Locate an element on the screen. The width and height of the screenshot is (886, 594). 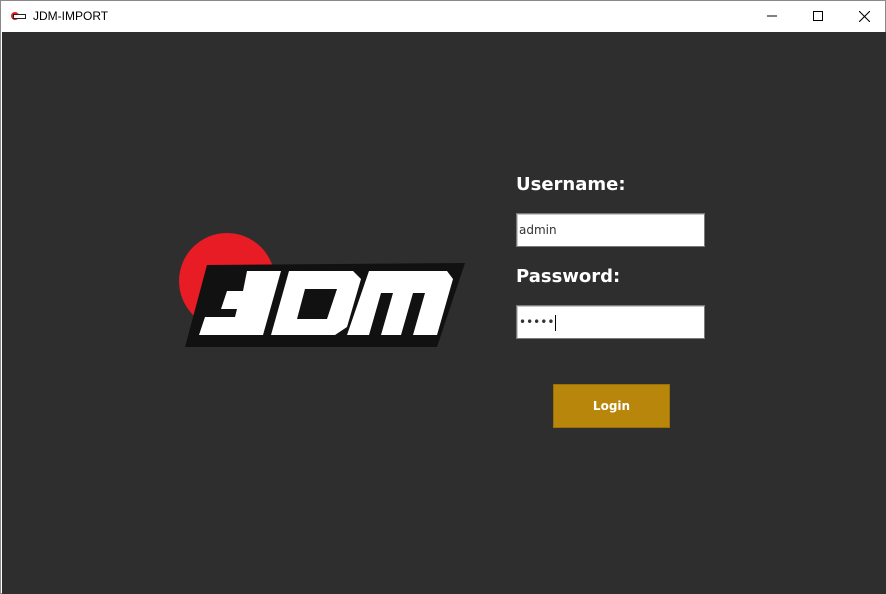
close-icon is located at coordinates (864, 16).